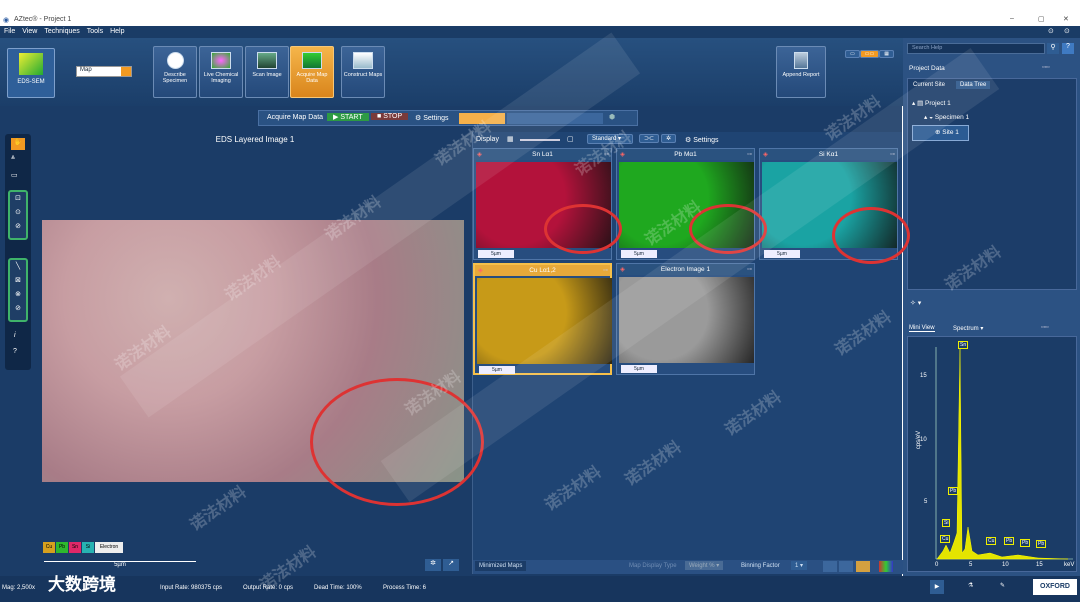 Image resolution: width=1080 pixels, height=602 pixels. I want to click on step-label: Live Chemical Imaging, so click(221, 78).